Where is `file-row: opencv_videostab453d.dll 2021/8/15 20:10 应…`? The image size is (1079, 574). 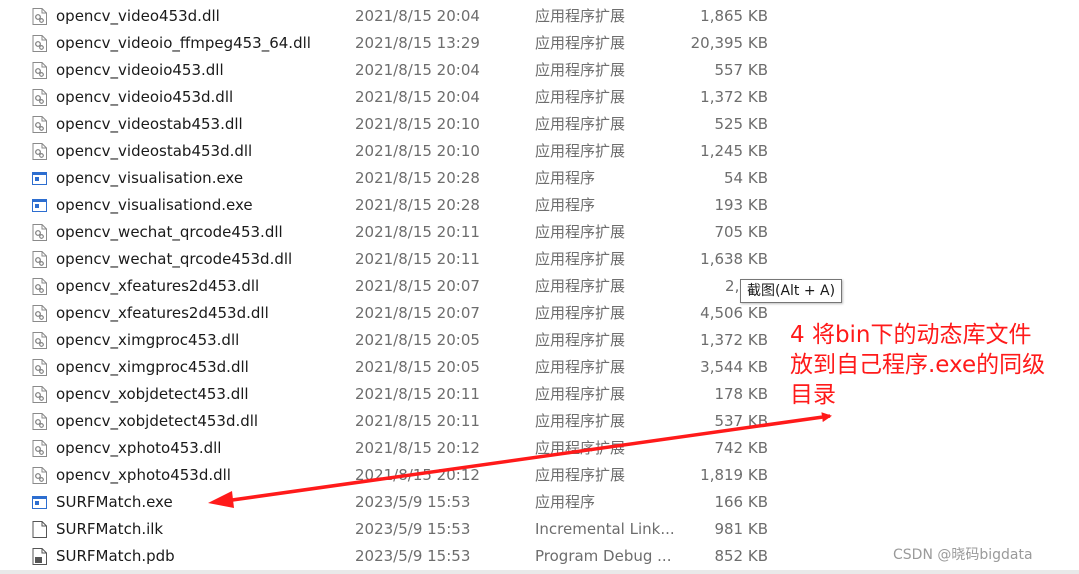
file-row: opencv_videostab453d.dll 2021/8/15 20:10 应… is located at coordinates (390, 151).